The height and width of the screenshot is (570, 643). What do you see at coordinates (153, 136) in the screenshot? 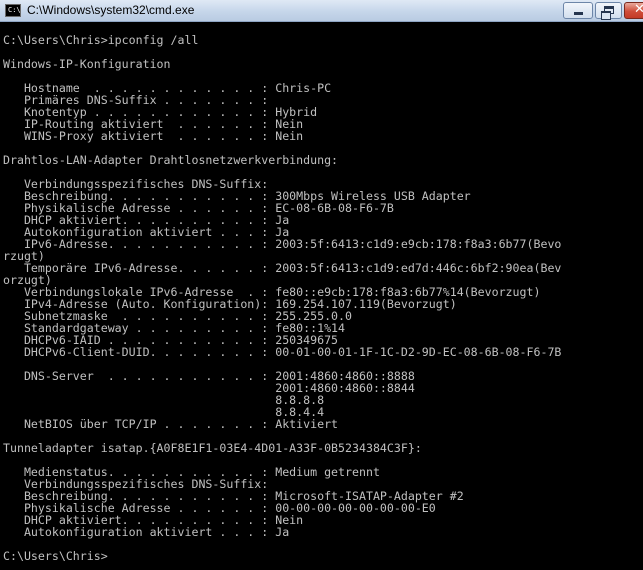
I see `console-line: WINS-Proxy aktiviert . . . . . . : Nein` at bounding box center [153, 136].